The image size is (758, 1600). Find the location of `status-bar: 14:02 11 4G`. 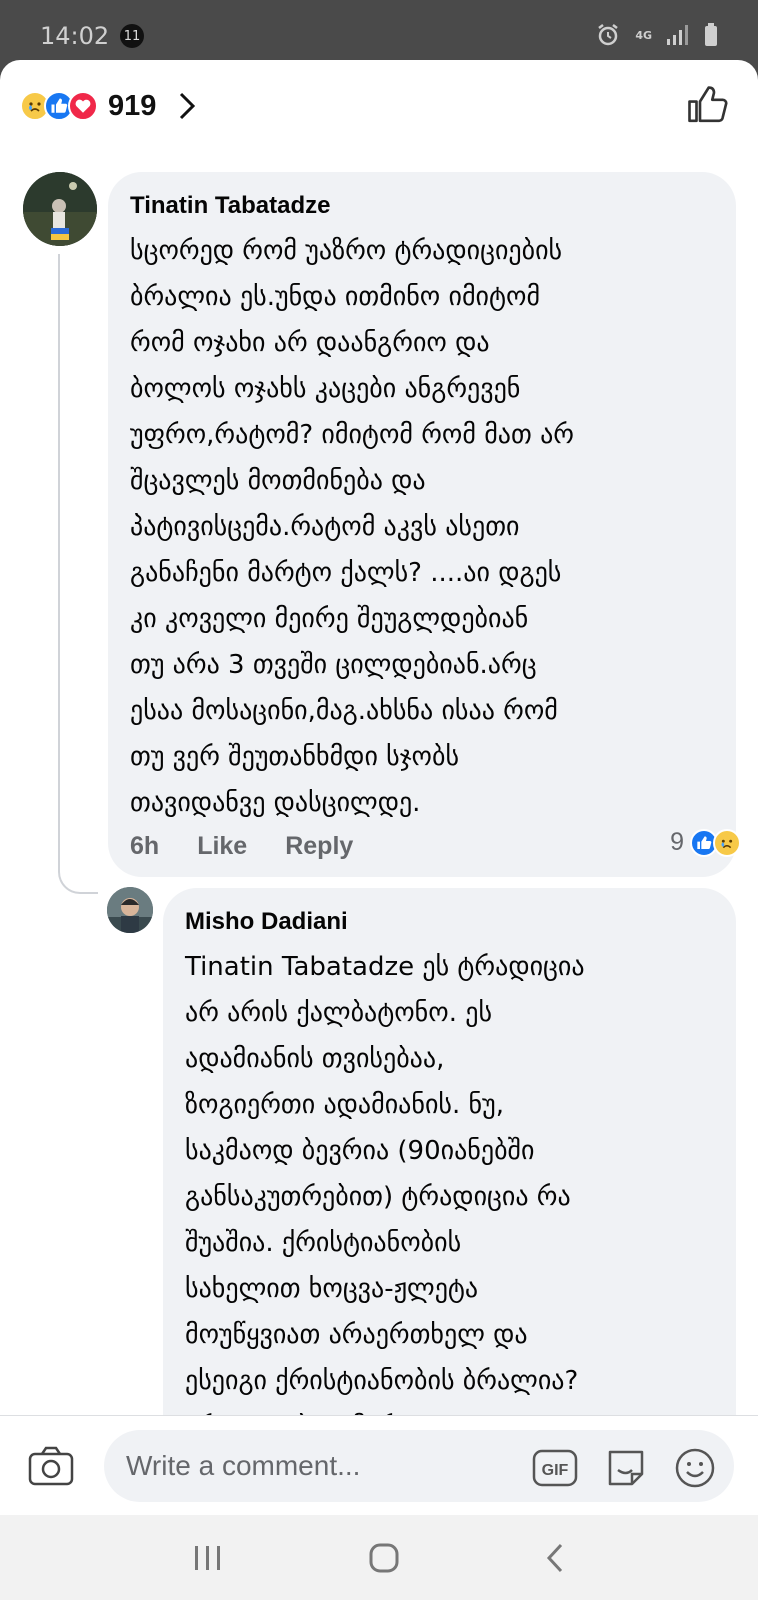

status-bar: 14:02 11 4G is located at coordinates (379, 31).